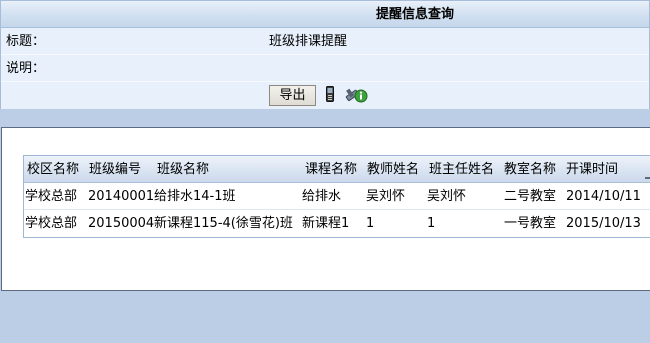 This screenshot has width=650, height=343. I want to click on column-header-teacher: 教师姓名, so click(393, 169).